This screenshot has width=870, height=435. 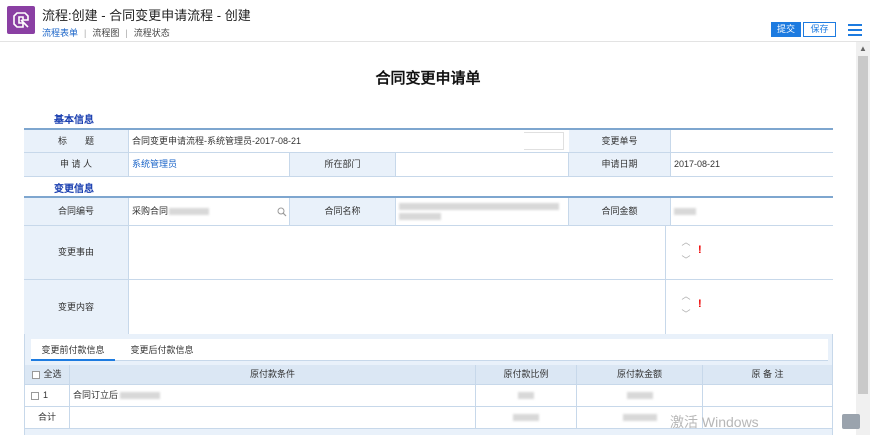 I want to click on total-ratio, so click(x=526, y=417).